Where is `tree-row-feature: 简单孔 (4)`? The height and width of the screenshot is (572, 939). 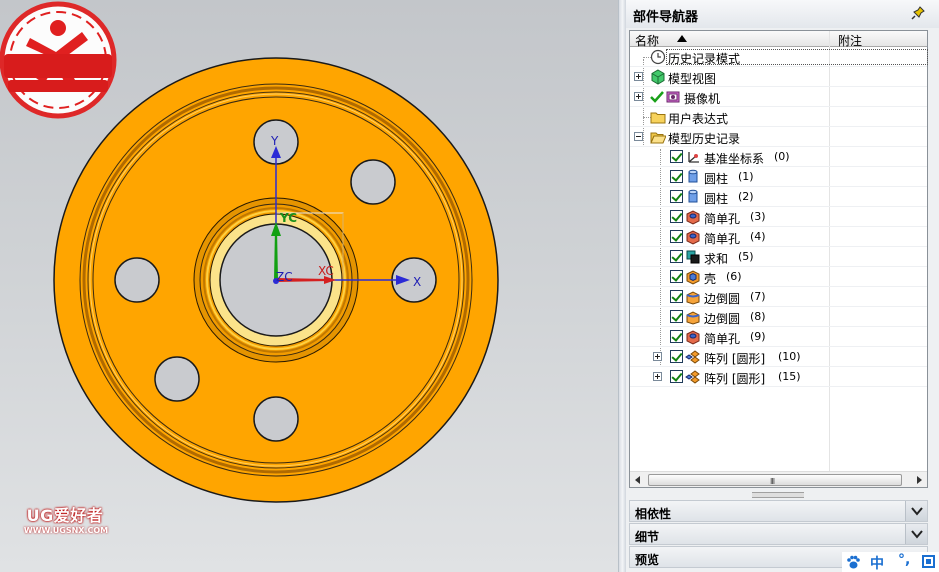
tree-row-feature: 简单孔 (4) is located at coordinates (778, 237).